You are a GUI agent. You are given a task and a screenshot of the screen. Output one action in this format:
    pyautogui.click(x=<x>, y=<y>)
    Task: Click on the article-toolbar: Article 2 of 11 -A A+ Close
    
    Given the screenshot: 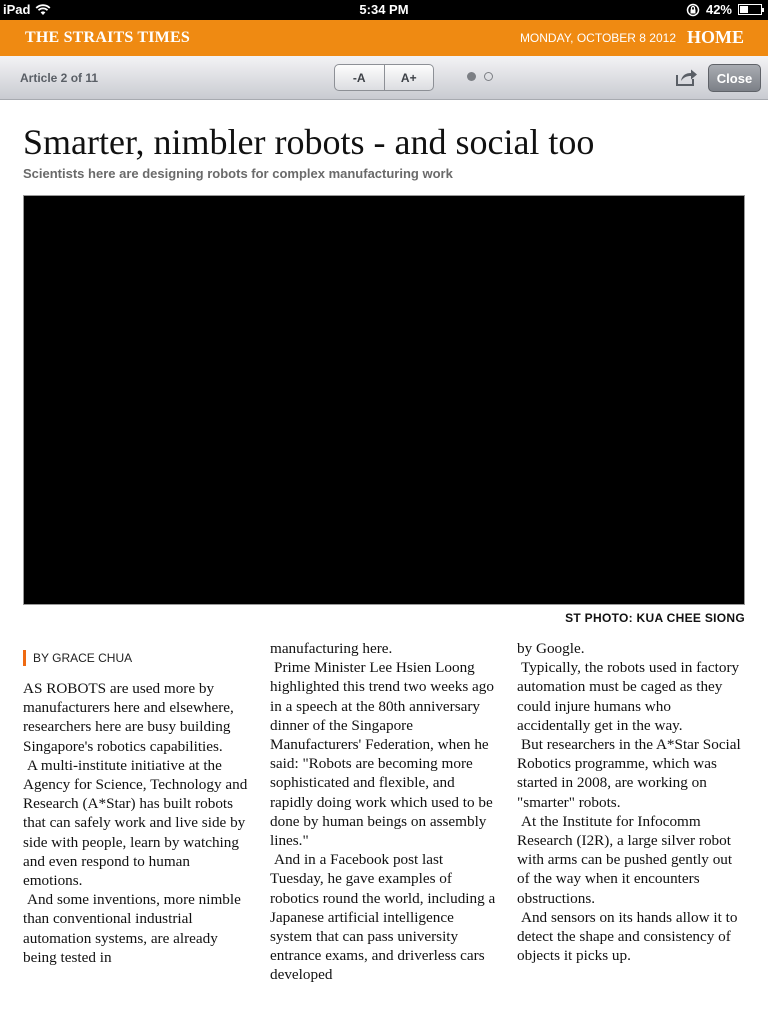 What is the action you would take?
    pyautogui.click(x=384, y=78)
    